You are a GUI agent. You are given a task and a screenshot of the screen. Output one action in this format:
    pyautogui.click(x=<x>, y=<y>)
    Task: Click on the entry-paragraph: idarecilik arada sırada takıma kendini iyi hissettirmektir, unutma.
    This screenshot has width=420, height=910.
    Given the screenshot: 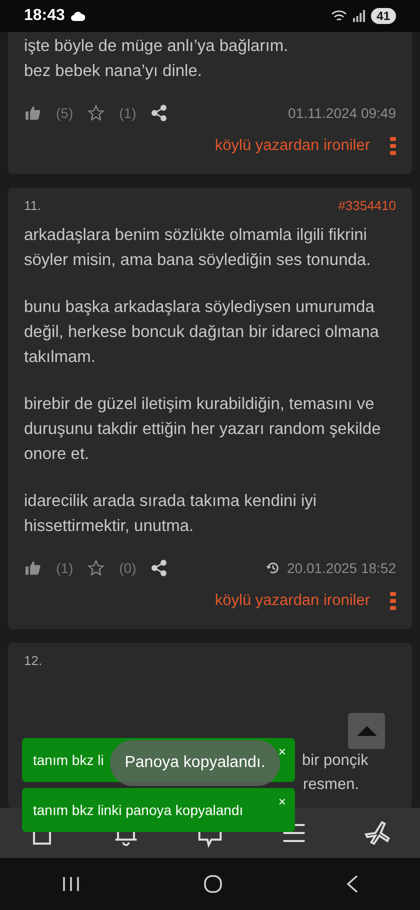 What is the action you would take?
    pyautogui.click(x=171, y=514)
    